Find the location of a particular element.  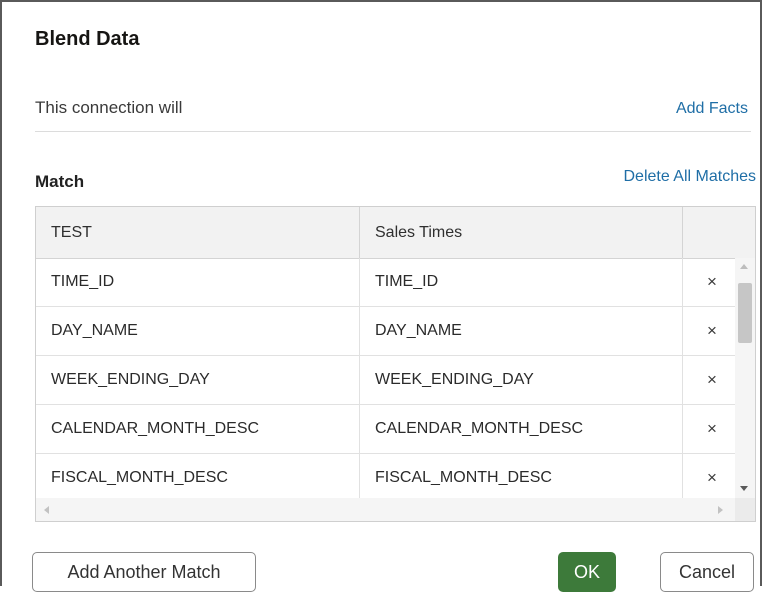

column-header-actions is located at coordinates (719, 232).